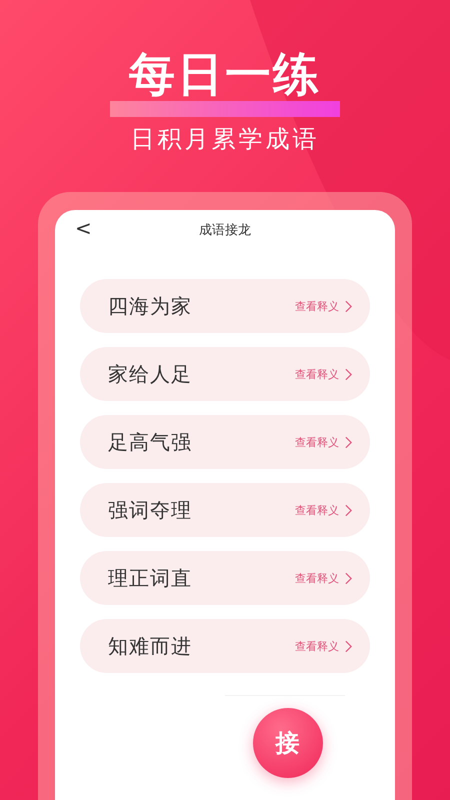  I want to click on screen-title: 成语接龙, so click(225, 230).